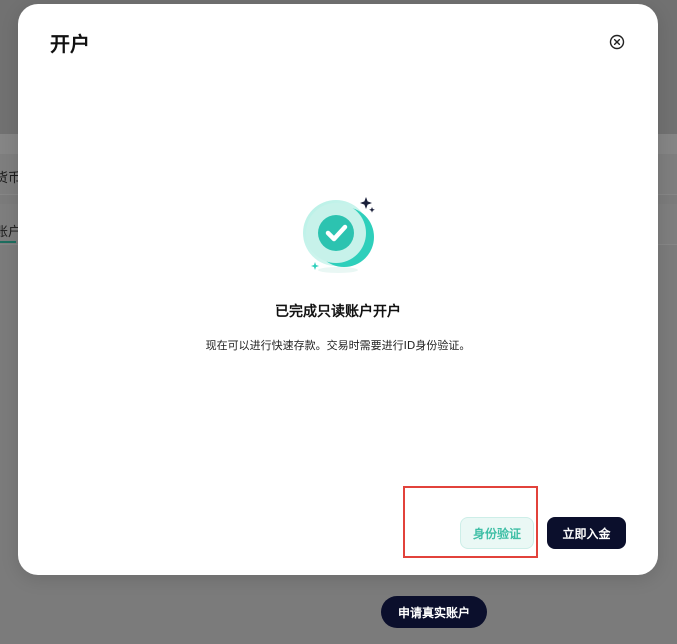  What do you see at coordinates (338, 345) in the screenshot?
I see `success-description: 现在可以进行快速存款。交易时需要进行ID身份验证。` at bounding box center [338, 345].